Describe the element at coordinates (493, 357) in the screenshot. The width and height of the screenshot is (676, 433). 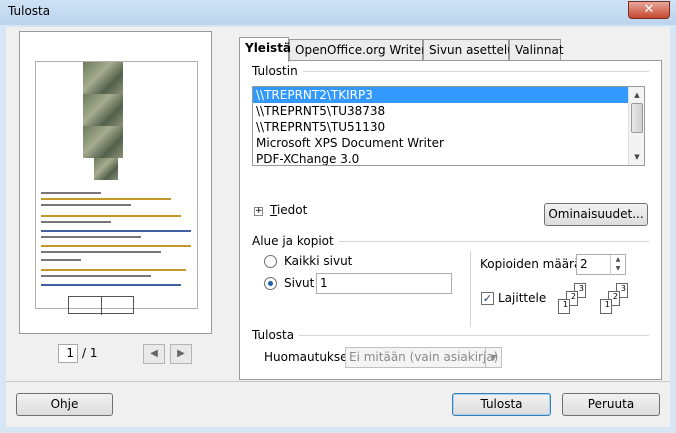
I see `chevron-down-icon: ▼` at that location.